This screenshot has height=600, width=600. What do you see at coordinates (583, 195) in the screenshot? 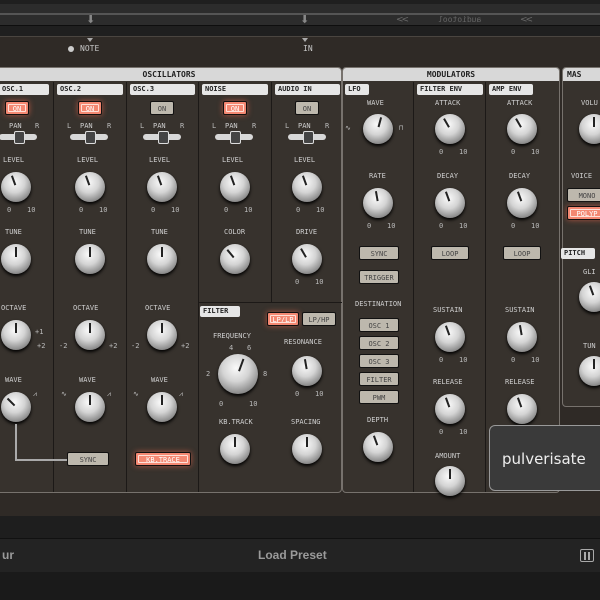
I see `master-mono-button: MONO` at bounding box center [583, 195].